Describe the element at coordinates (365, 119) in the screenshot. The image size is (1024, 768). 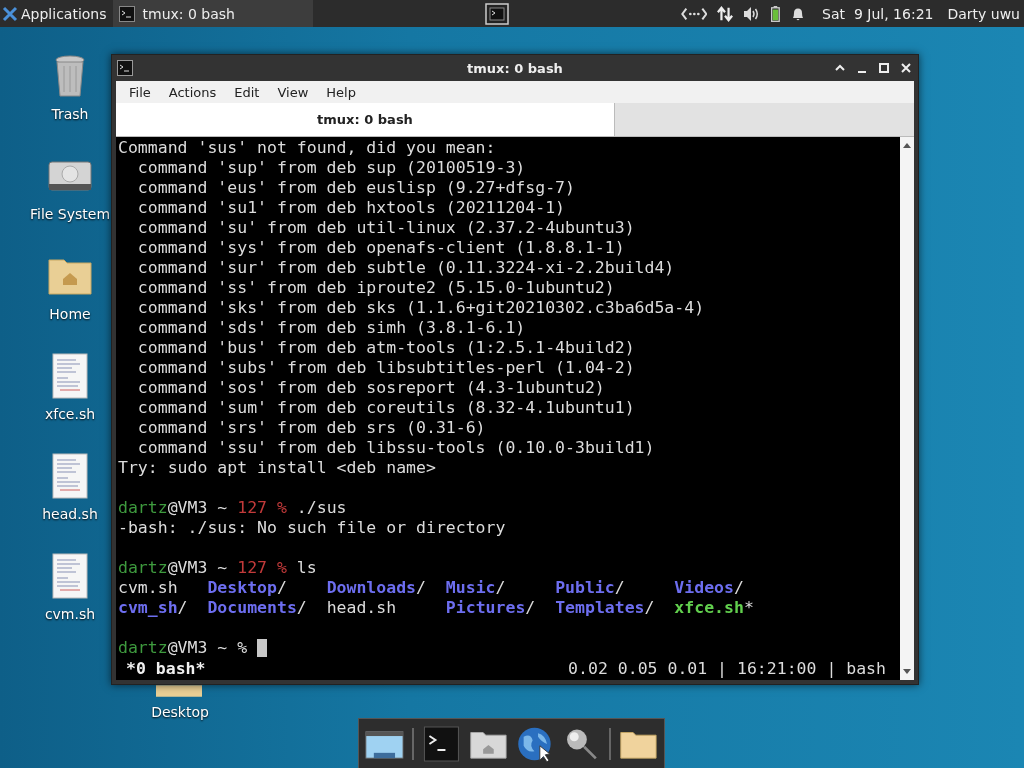
I see `terminal-tab: tmux: 0 bash` at that location.